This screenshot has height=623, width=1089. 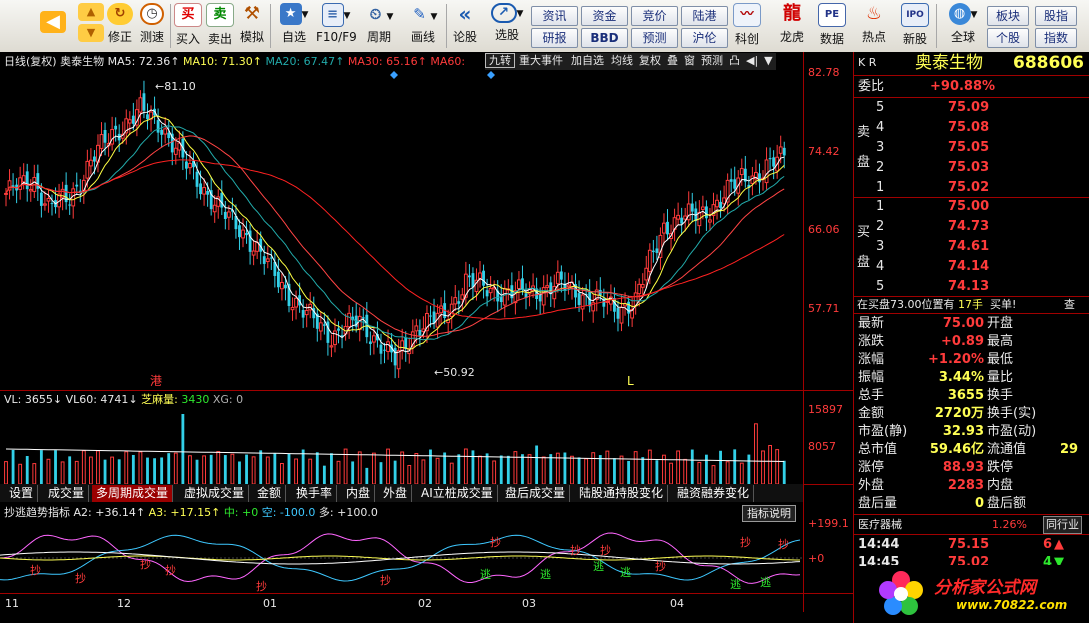 I want to click on tab-5: 换手率, so click(x=315, y=493).